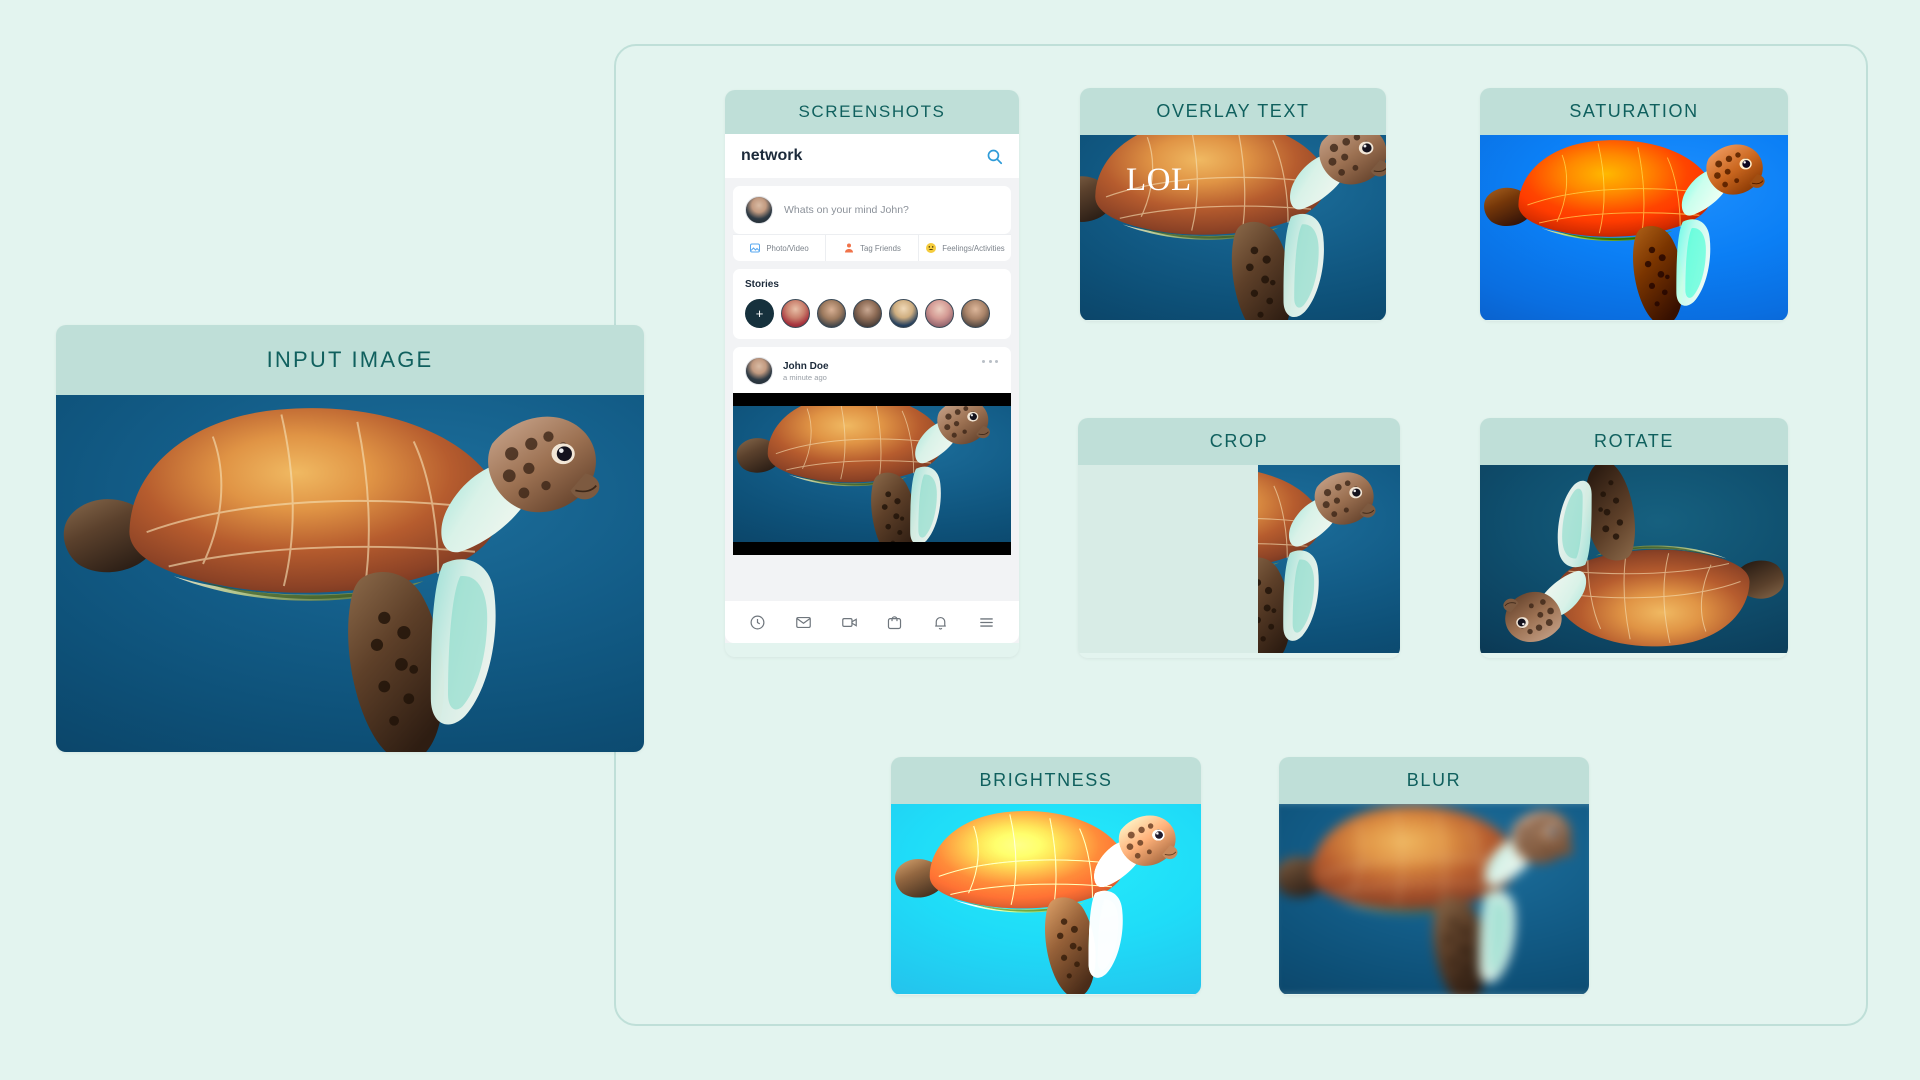  What do you see at coordinates (1434, 899) in the screenshot?
I see `blur-preview` at bounding box center [1434, 899].